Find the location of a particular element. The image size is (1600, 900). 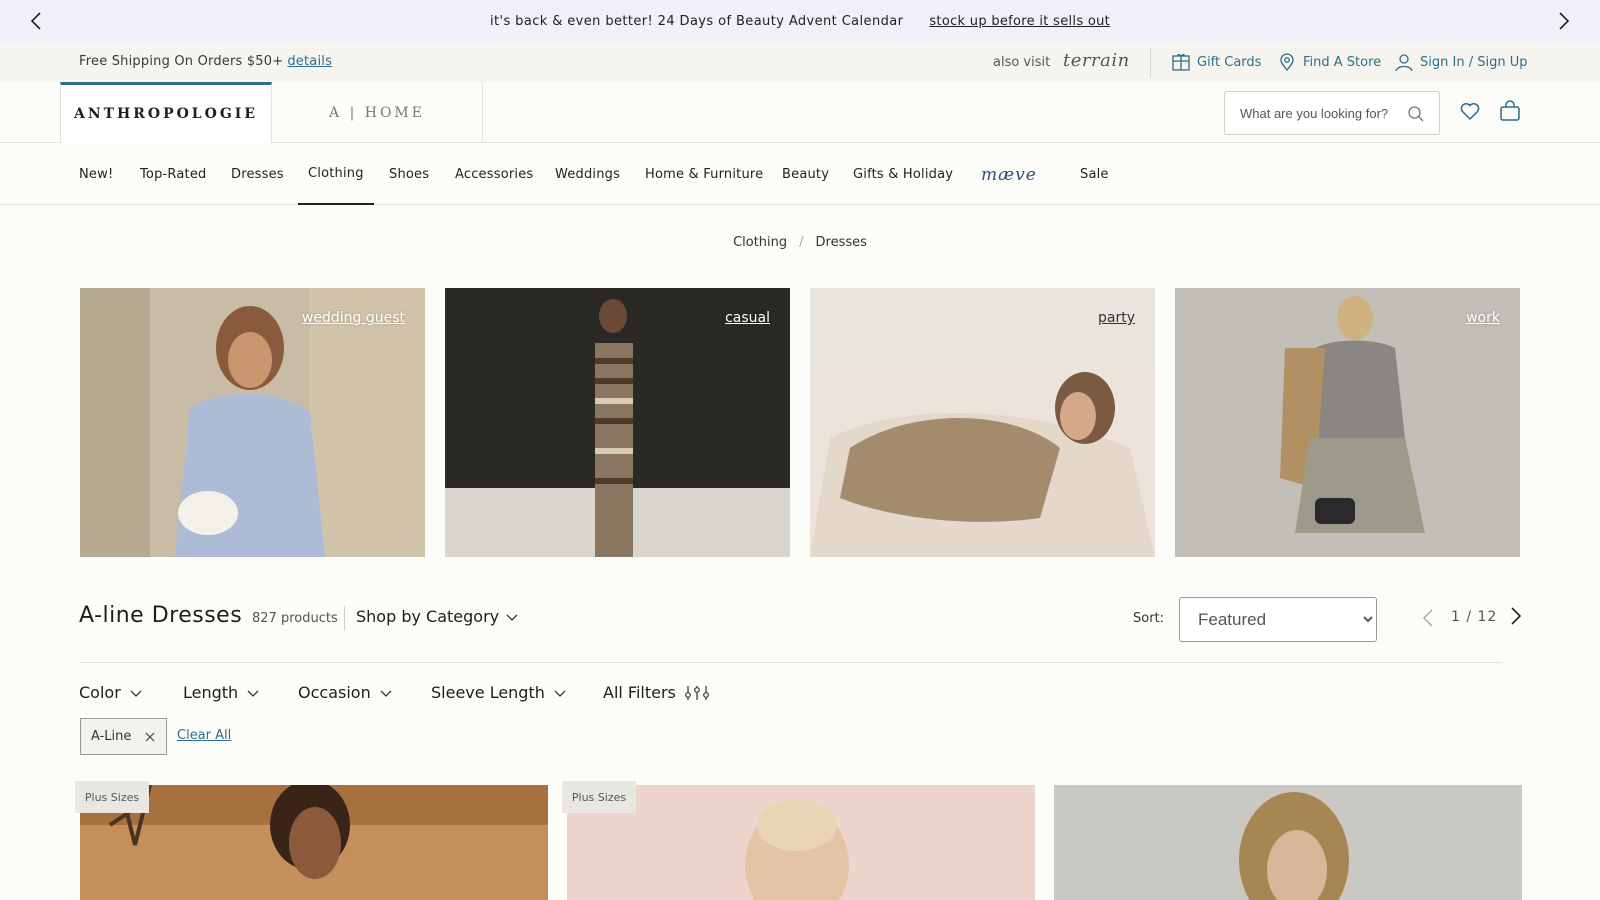

brand-tab-home: A | HOME is located at coordinates (377, 112).